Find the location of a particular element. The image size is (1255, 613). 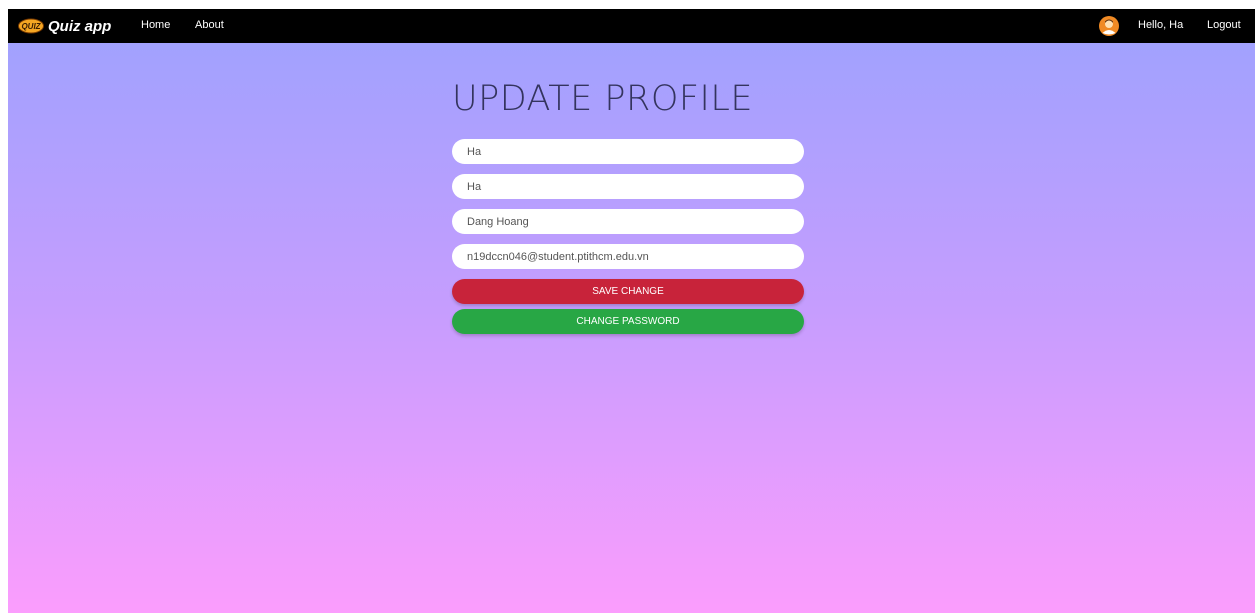

brand: QUIZ Quiz app is located at coordinates (64, 26).